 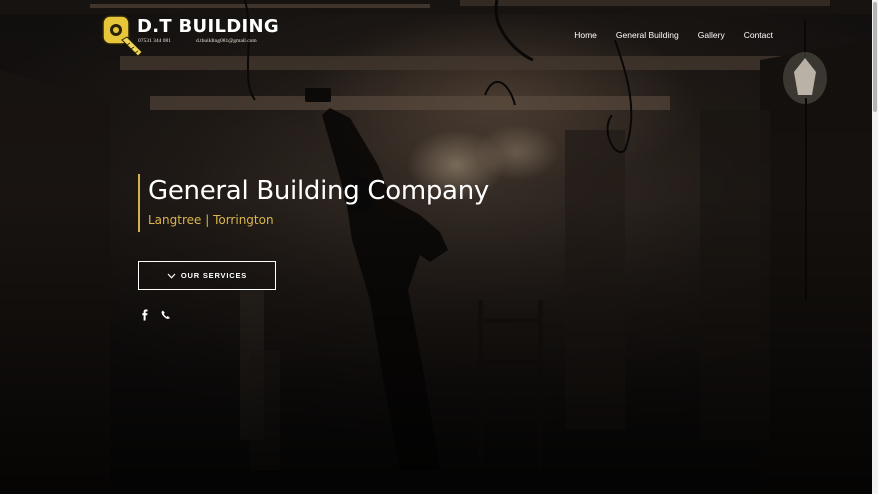 I want to click on logo-email: d.tbuilding081@gmail.com, so click(x=226, y=41).